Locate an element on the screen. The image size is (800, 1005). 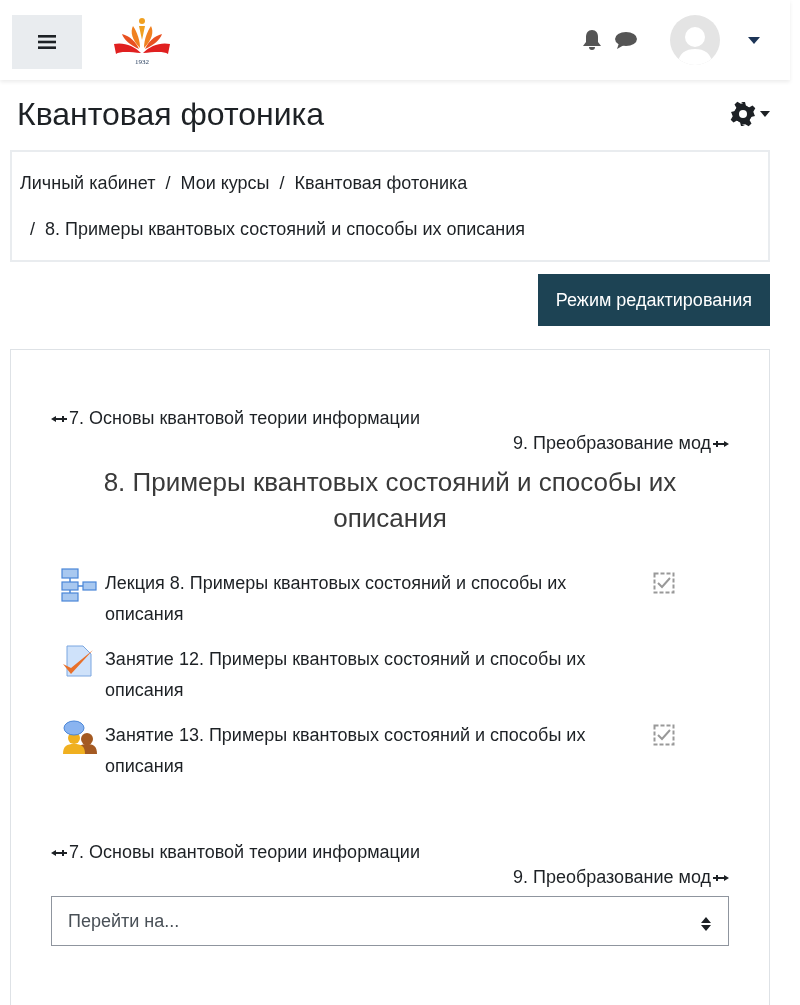
edit-mode-button: Режим редактирования is located at coordinates (653, 300).